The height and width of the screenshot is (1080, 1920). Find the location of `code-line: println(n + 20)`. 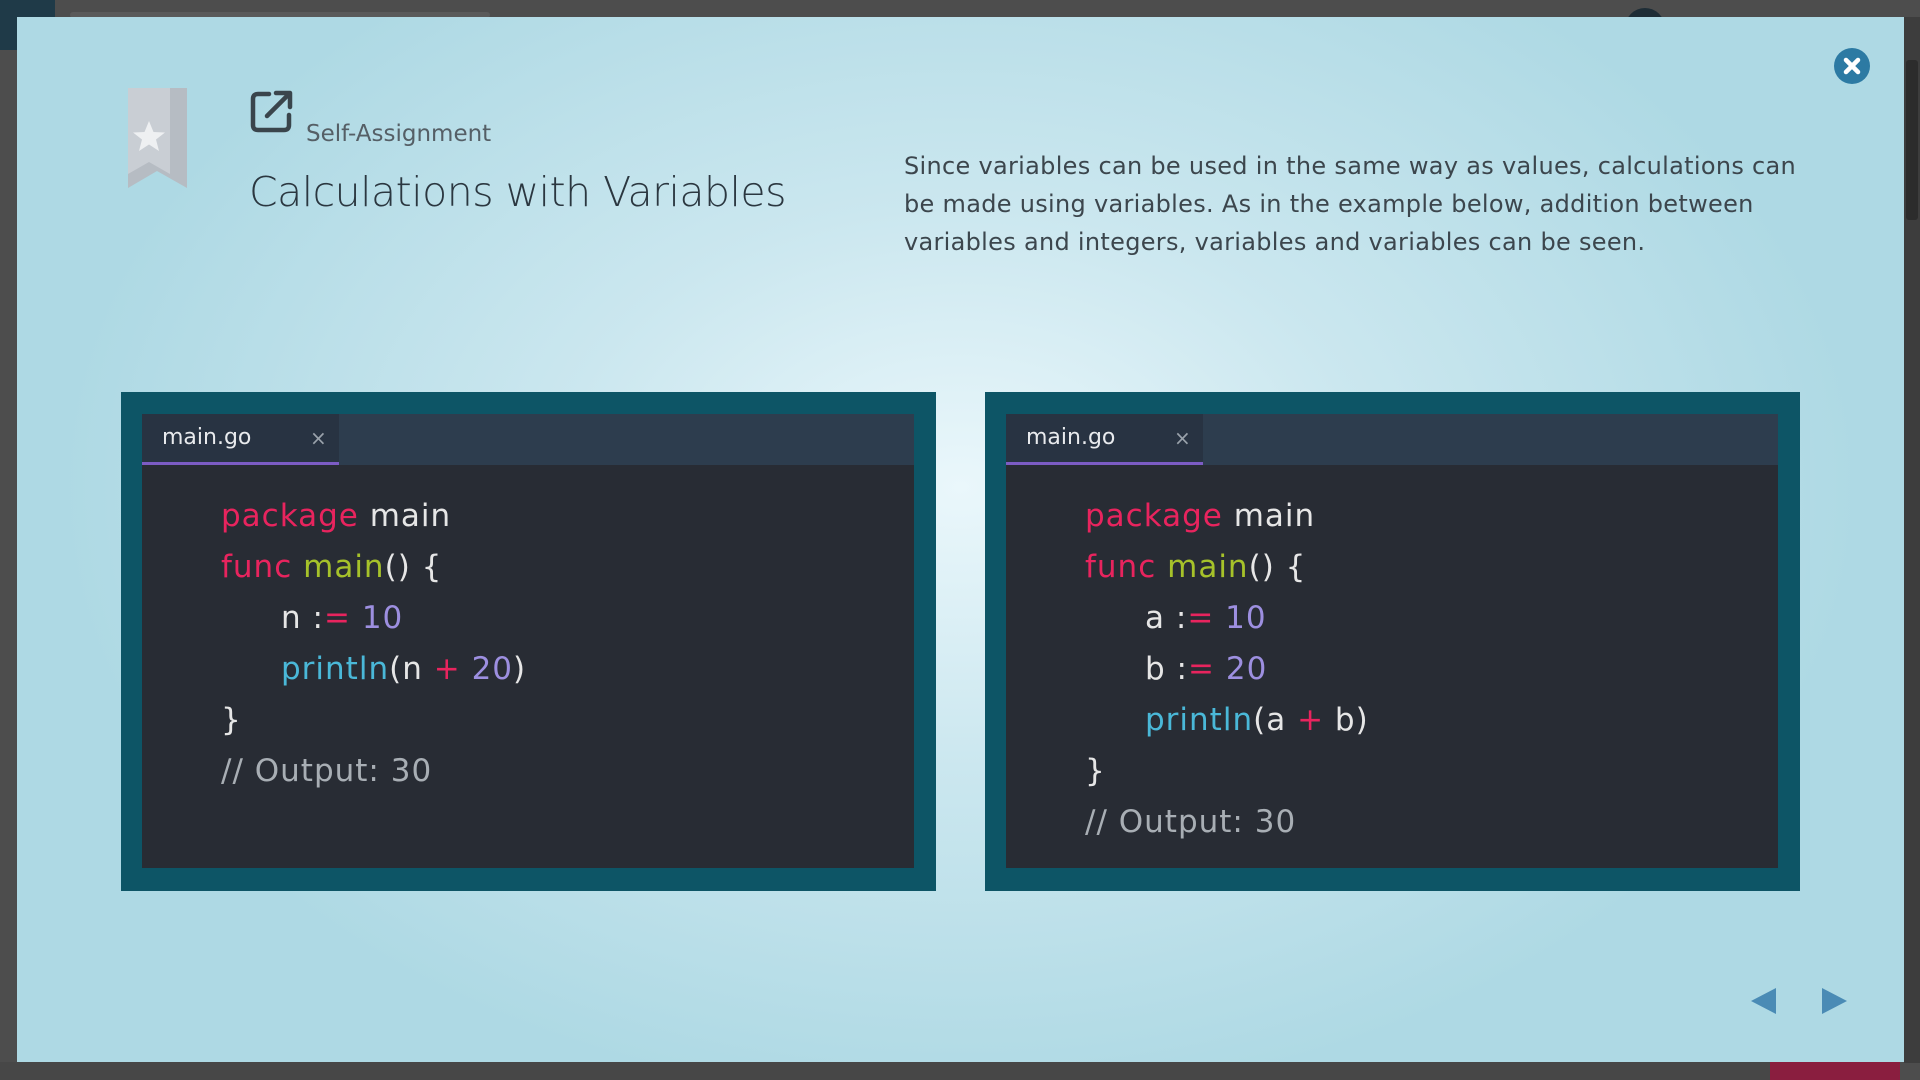

code-line: println(n + 20) is located at coordinates (373, 669).